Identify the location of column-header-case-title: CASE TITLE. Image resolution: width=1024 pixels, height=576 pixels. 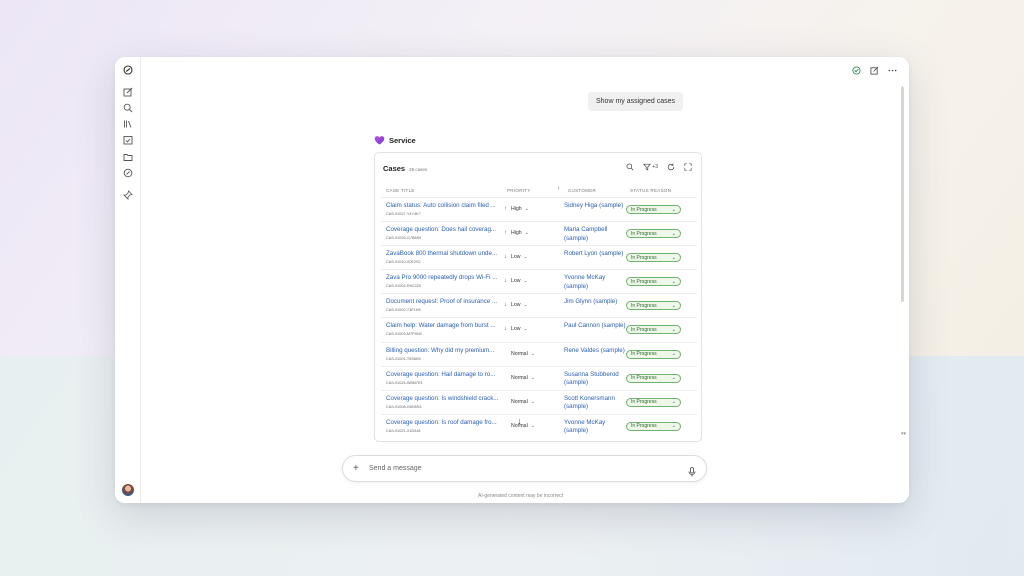
(400, 190).